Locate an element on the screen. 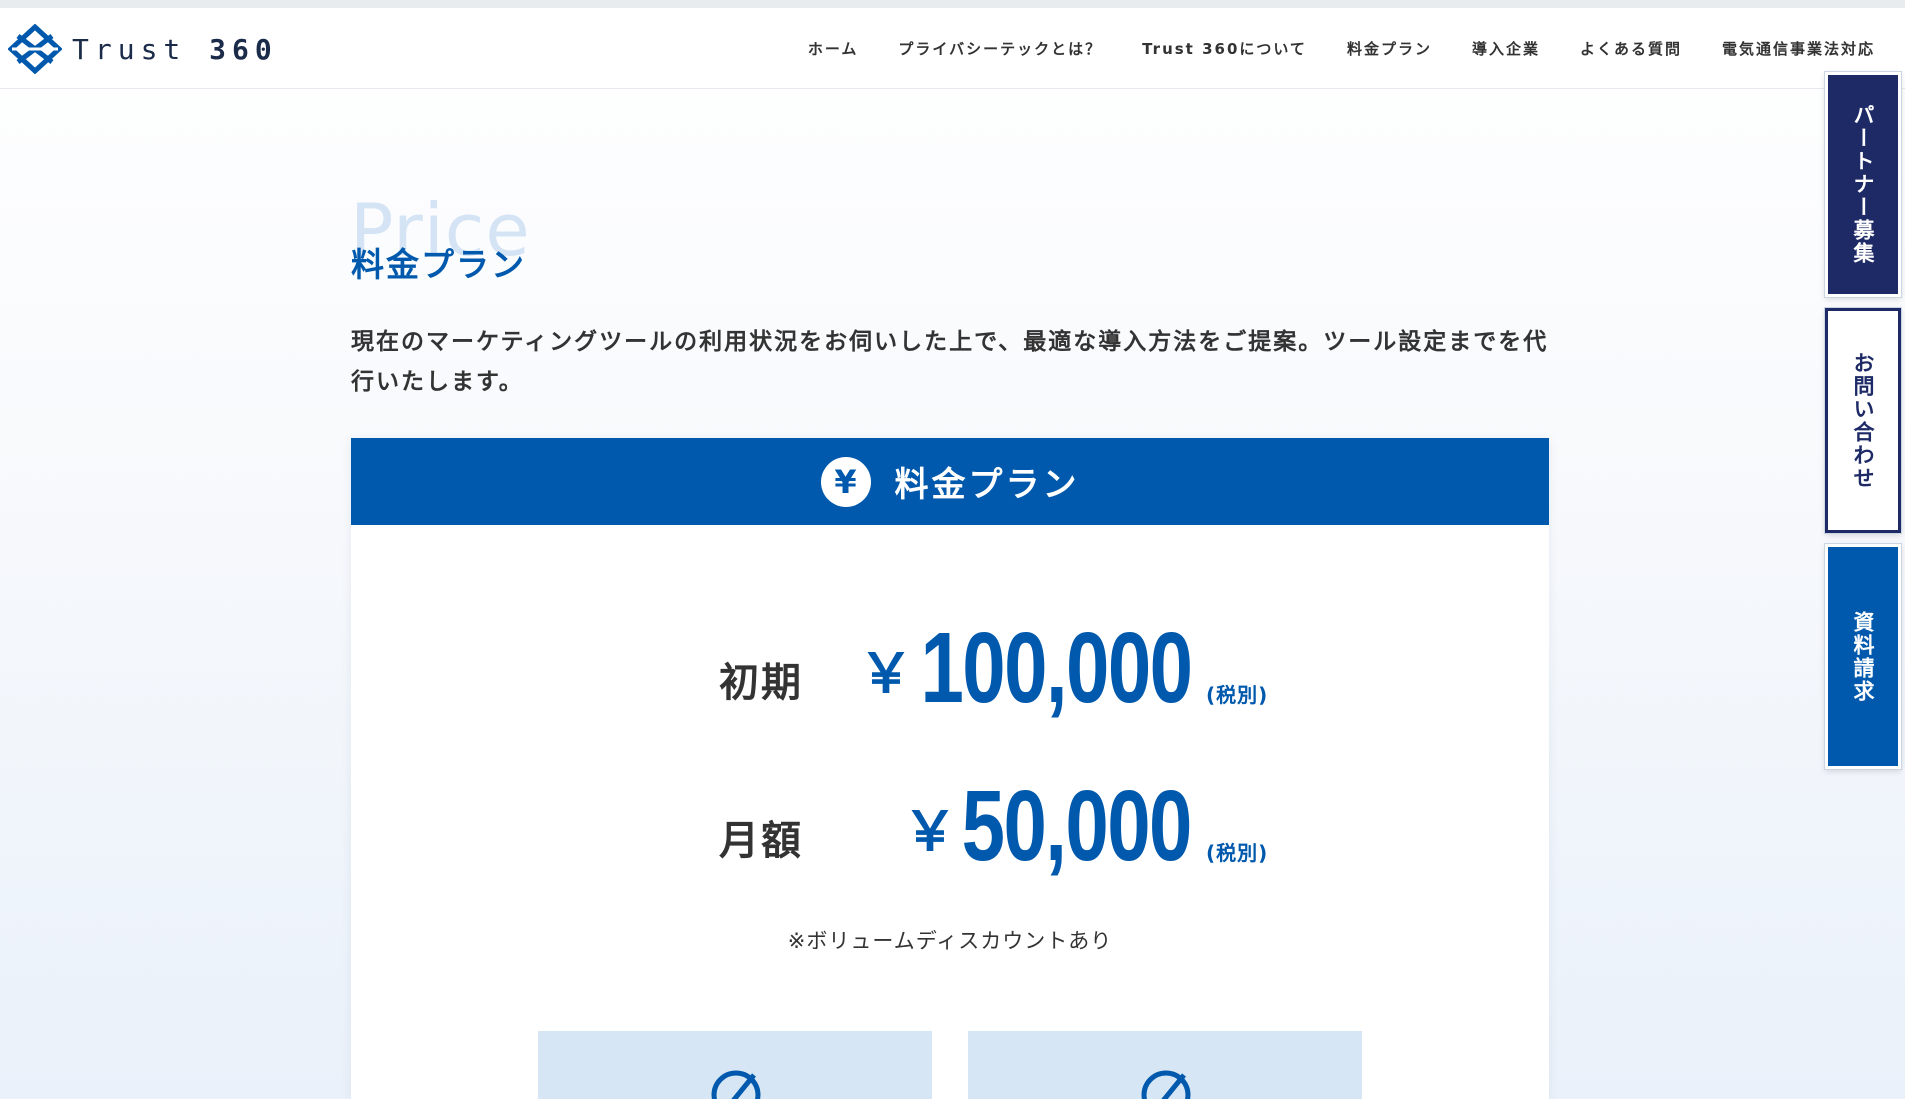  initial-fee-yen: ￥ is located at coordinates (886, 673).